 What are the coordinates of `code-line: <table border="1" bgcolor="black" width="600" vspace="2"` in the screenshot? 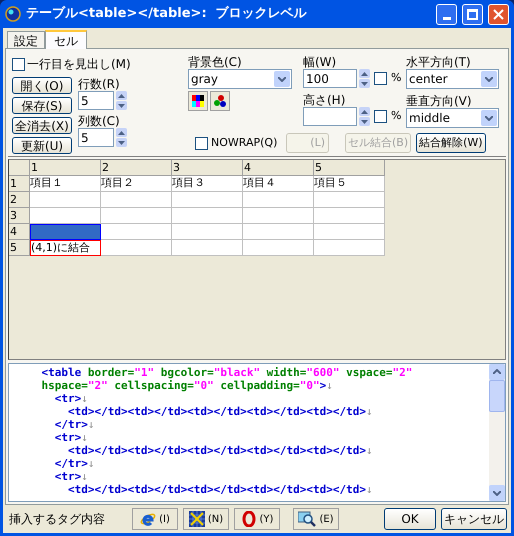 It's located at (227, 372).